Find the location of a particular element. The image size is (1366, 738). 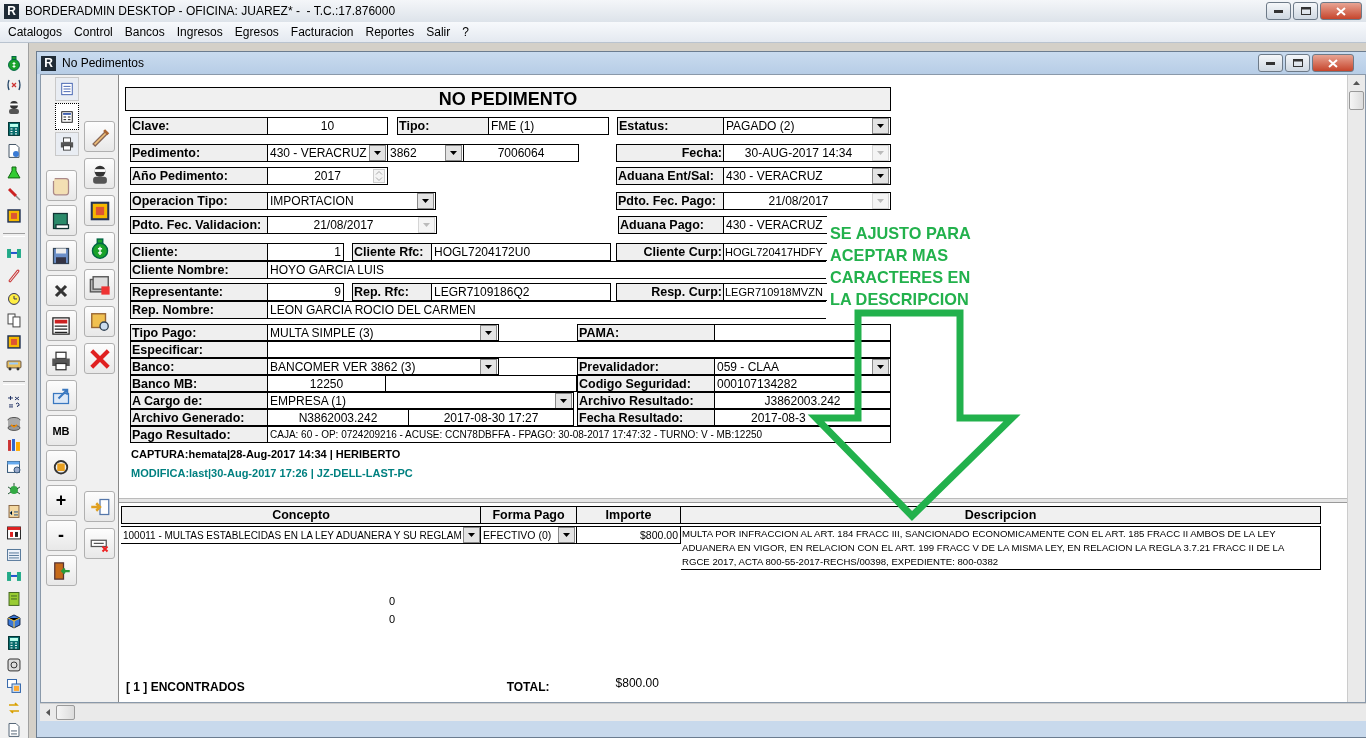

dropdown-field: BANCOMER VER 3862 (3) is located at coordinates (383, 366).